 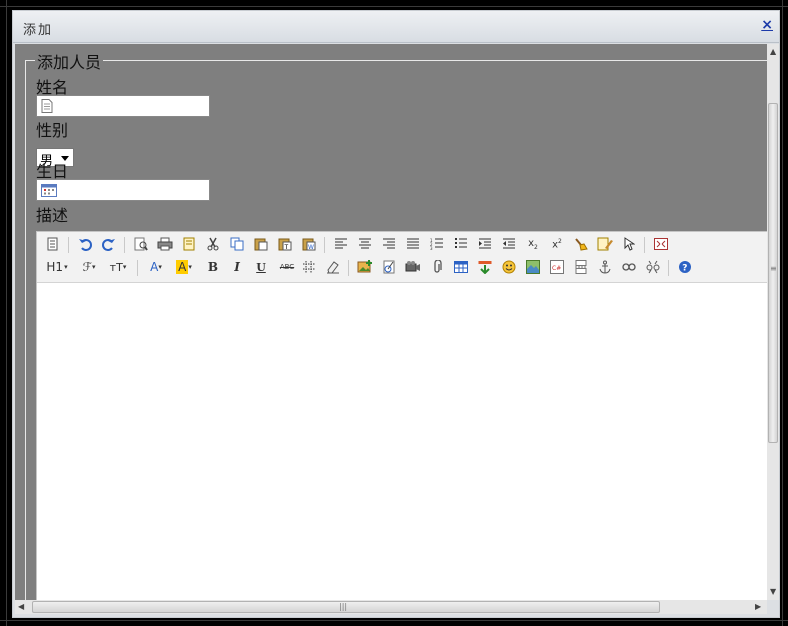 I want to click on grip-icon: ≡, so click(x=773, y=268).